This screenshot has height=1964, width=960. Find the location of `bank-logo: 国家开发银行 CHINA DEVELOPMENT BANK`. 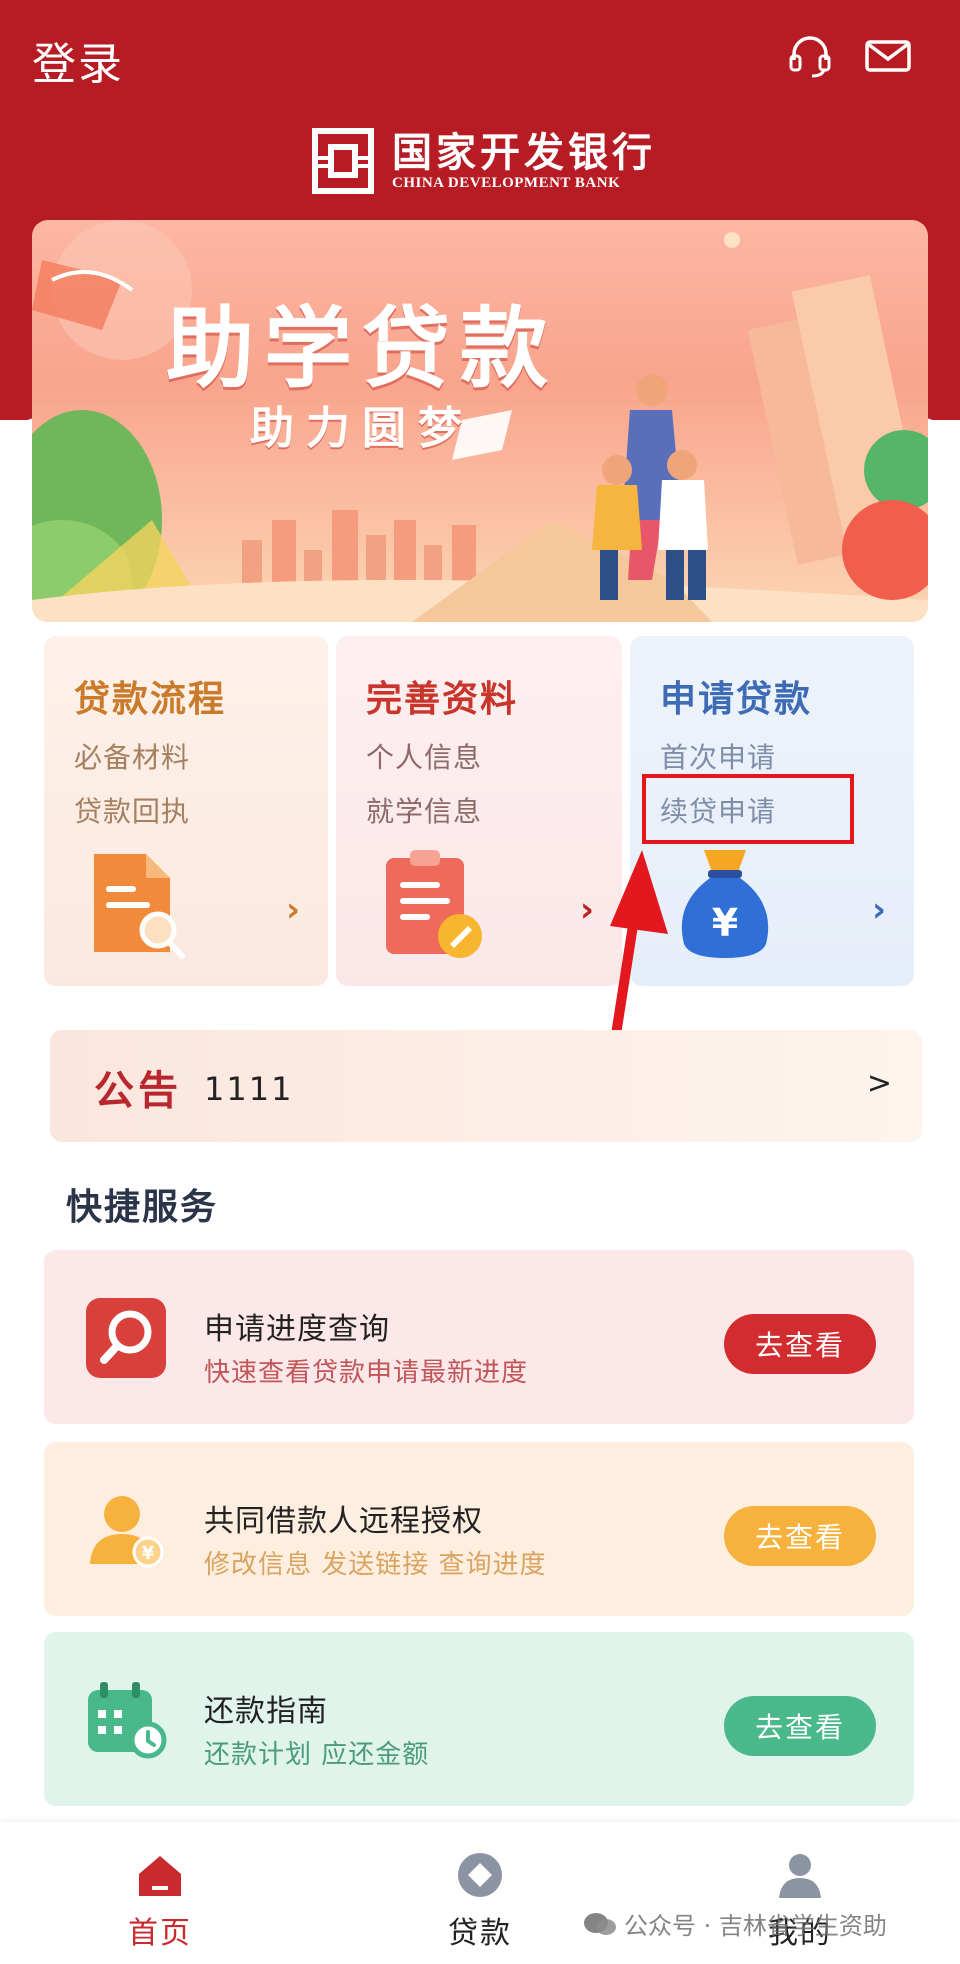

bank-logo: 国家开发银行 CHINA DEVELOPMENT BANK is located at coordinates (484, 161).